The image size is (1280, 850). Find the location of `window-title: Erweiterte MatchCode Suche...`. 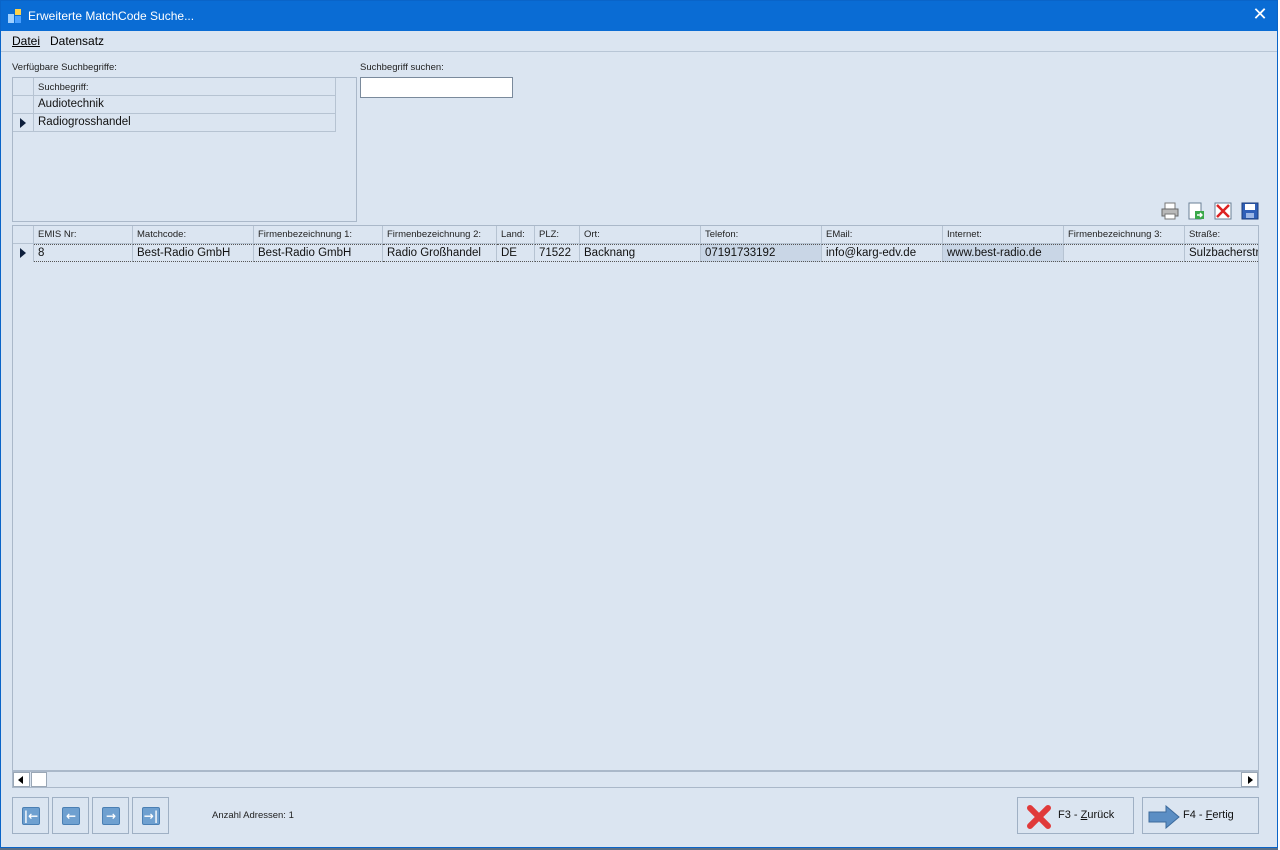

window-title: Erweiterte MatchCode Suche... is located at coordinates (111, 16).